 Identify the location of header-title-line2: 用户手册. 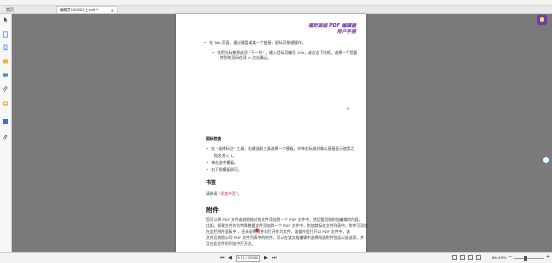
(346, 32).